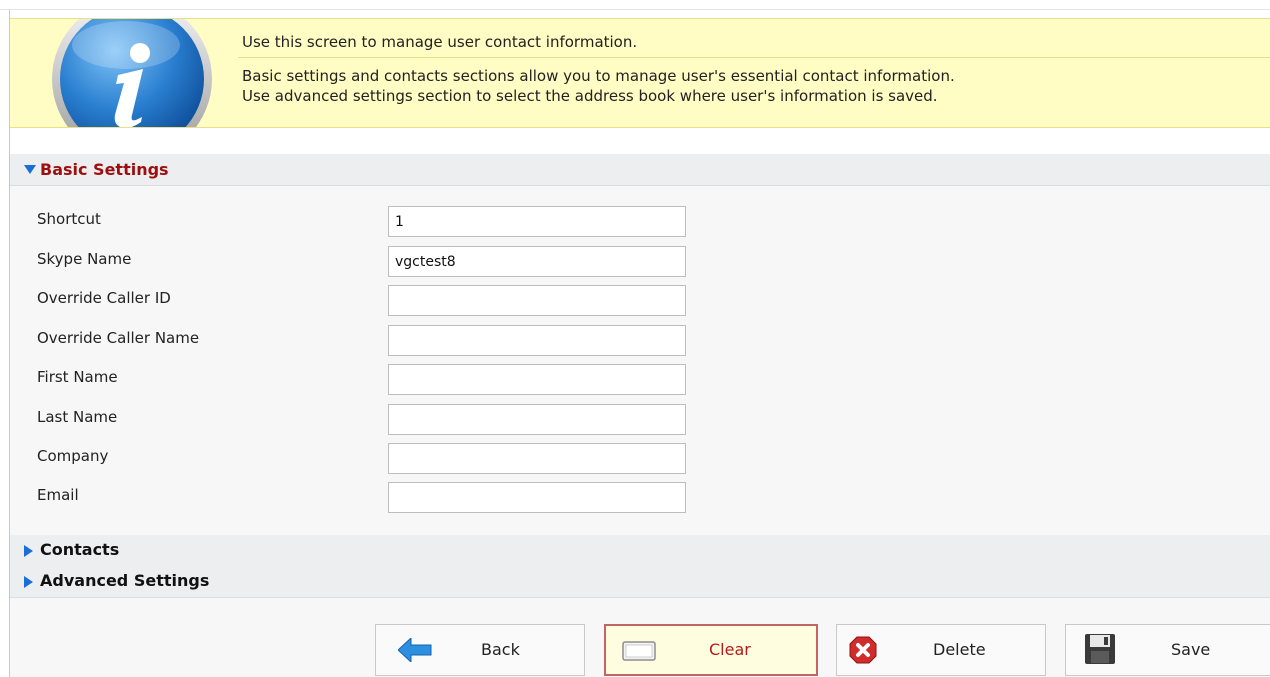  Describe the element at coordinates (104, 169) in the screenshot. I see `section-title-basic-settings: Basic Settings` at that location.